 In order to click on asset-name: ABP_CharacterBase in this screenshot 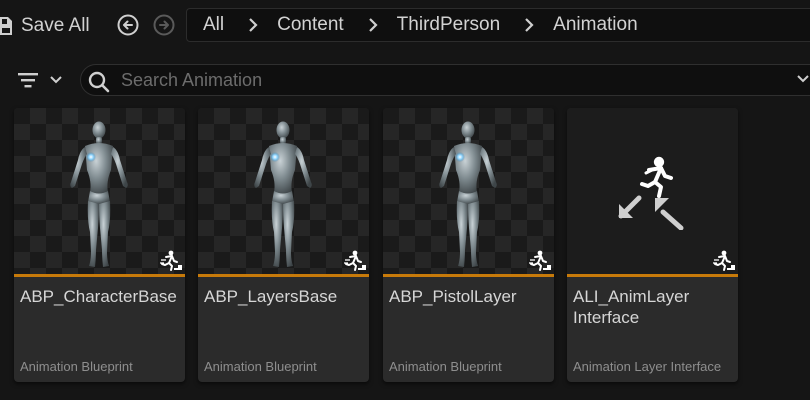, I will do `click(98, 296)`.